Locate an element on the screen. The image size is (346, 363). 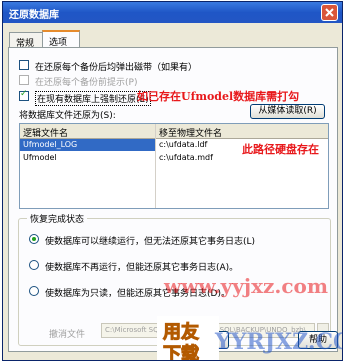
force-restore-checkbox is located at coordinates (24, 95).